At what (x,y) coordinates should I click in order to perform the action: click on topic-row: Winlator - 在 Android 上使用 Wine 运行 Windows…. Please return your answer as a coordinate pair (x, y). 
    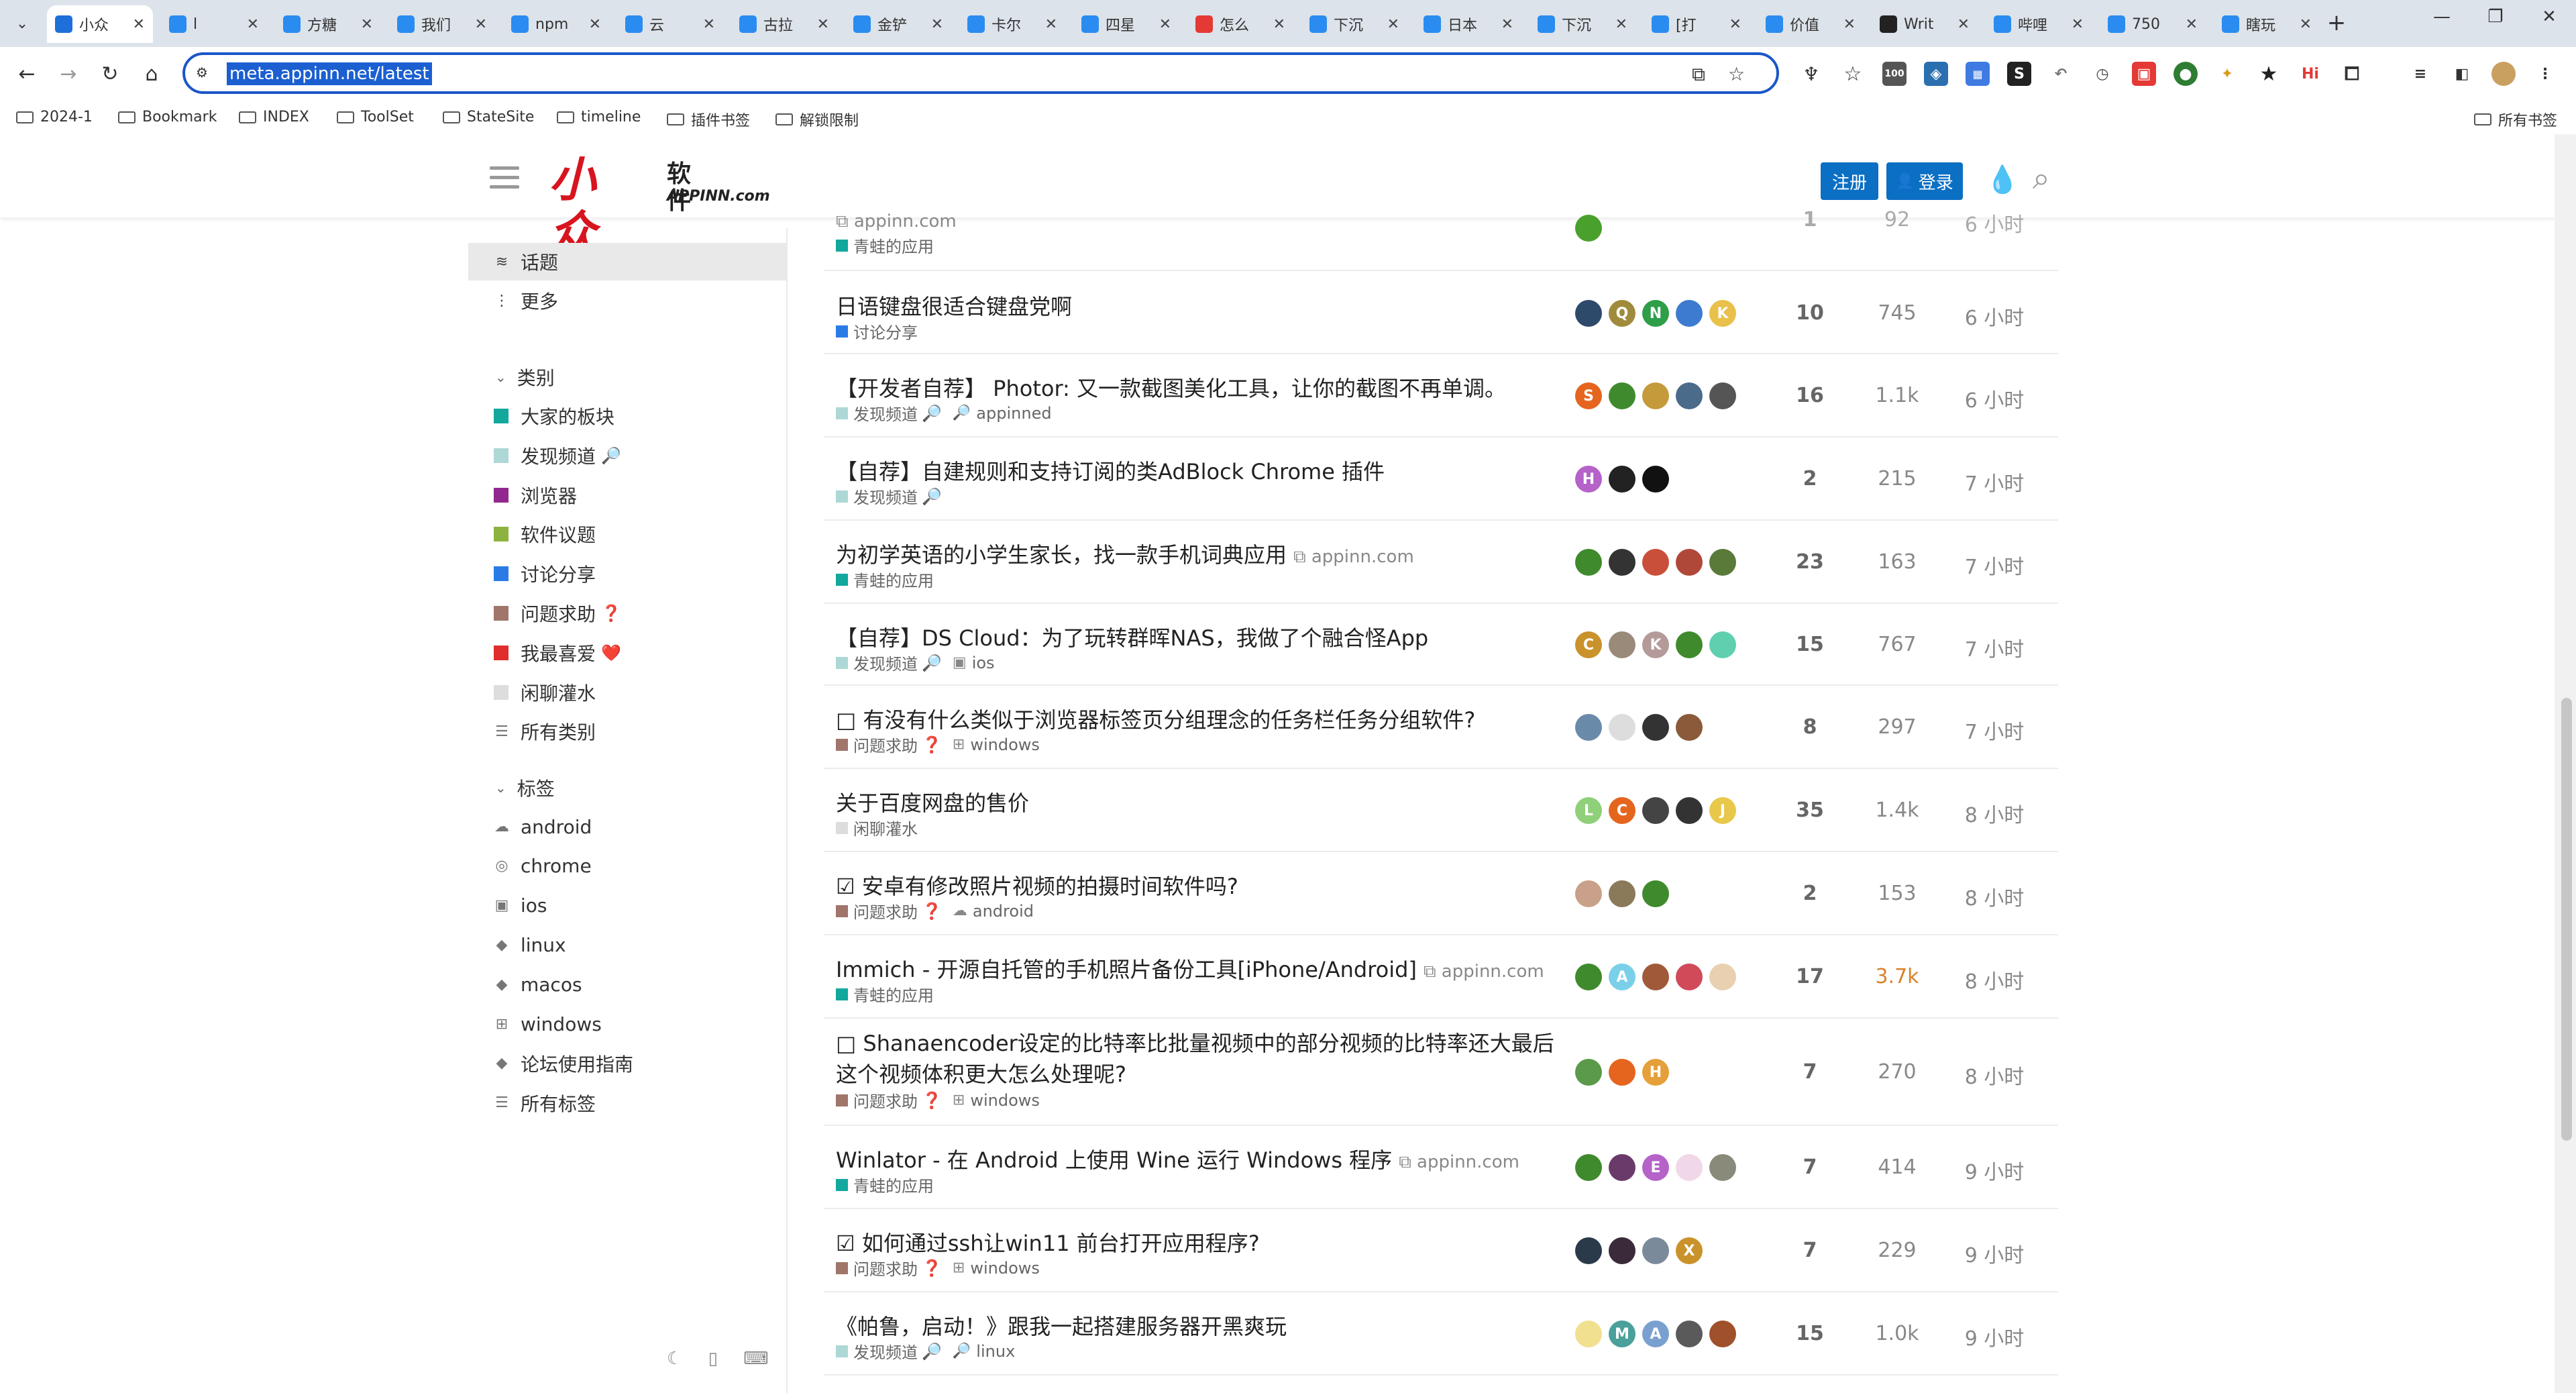
    Looking at the image, I should click on (1441, 1167).